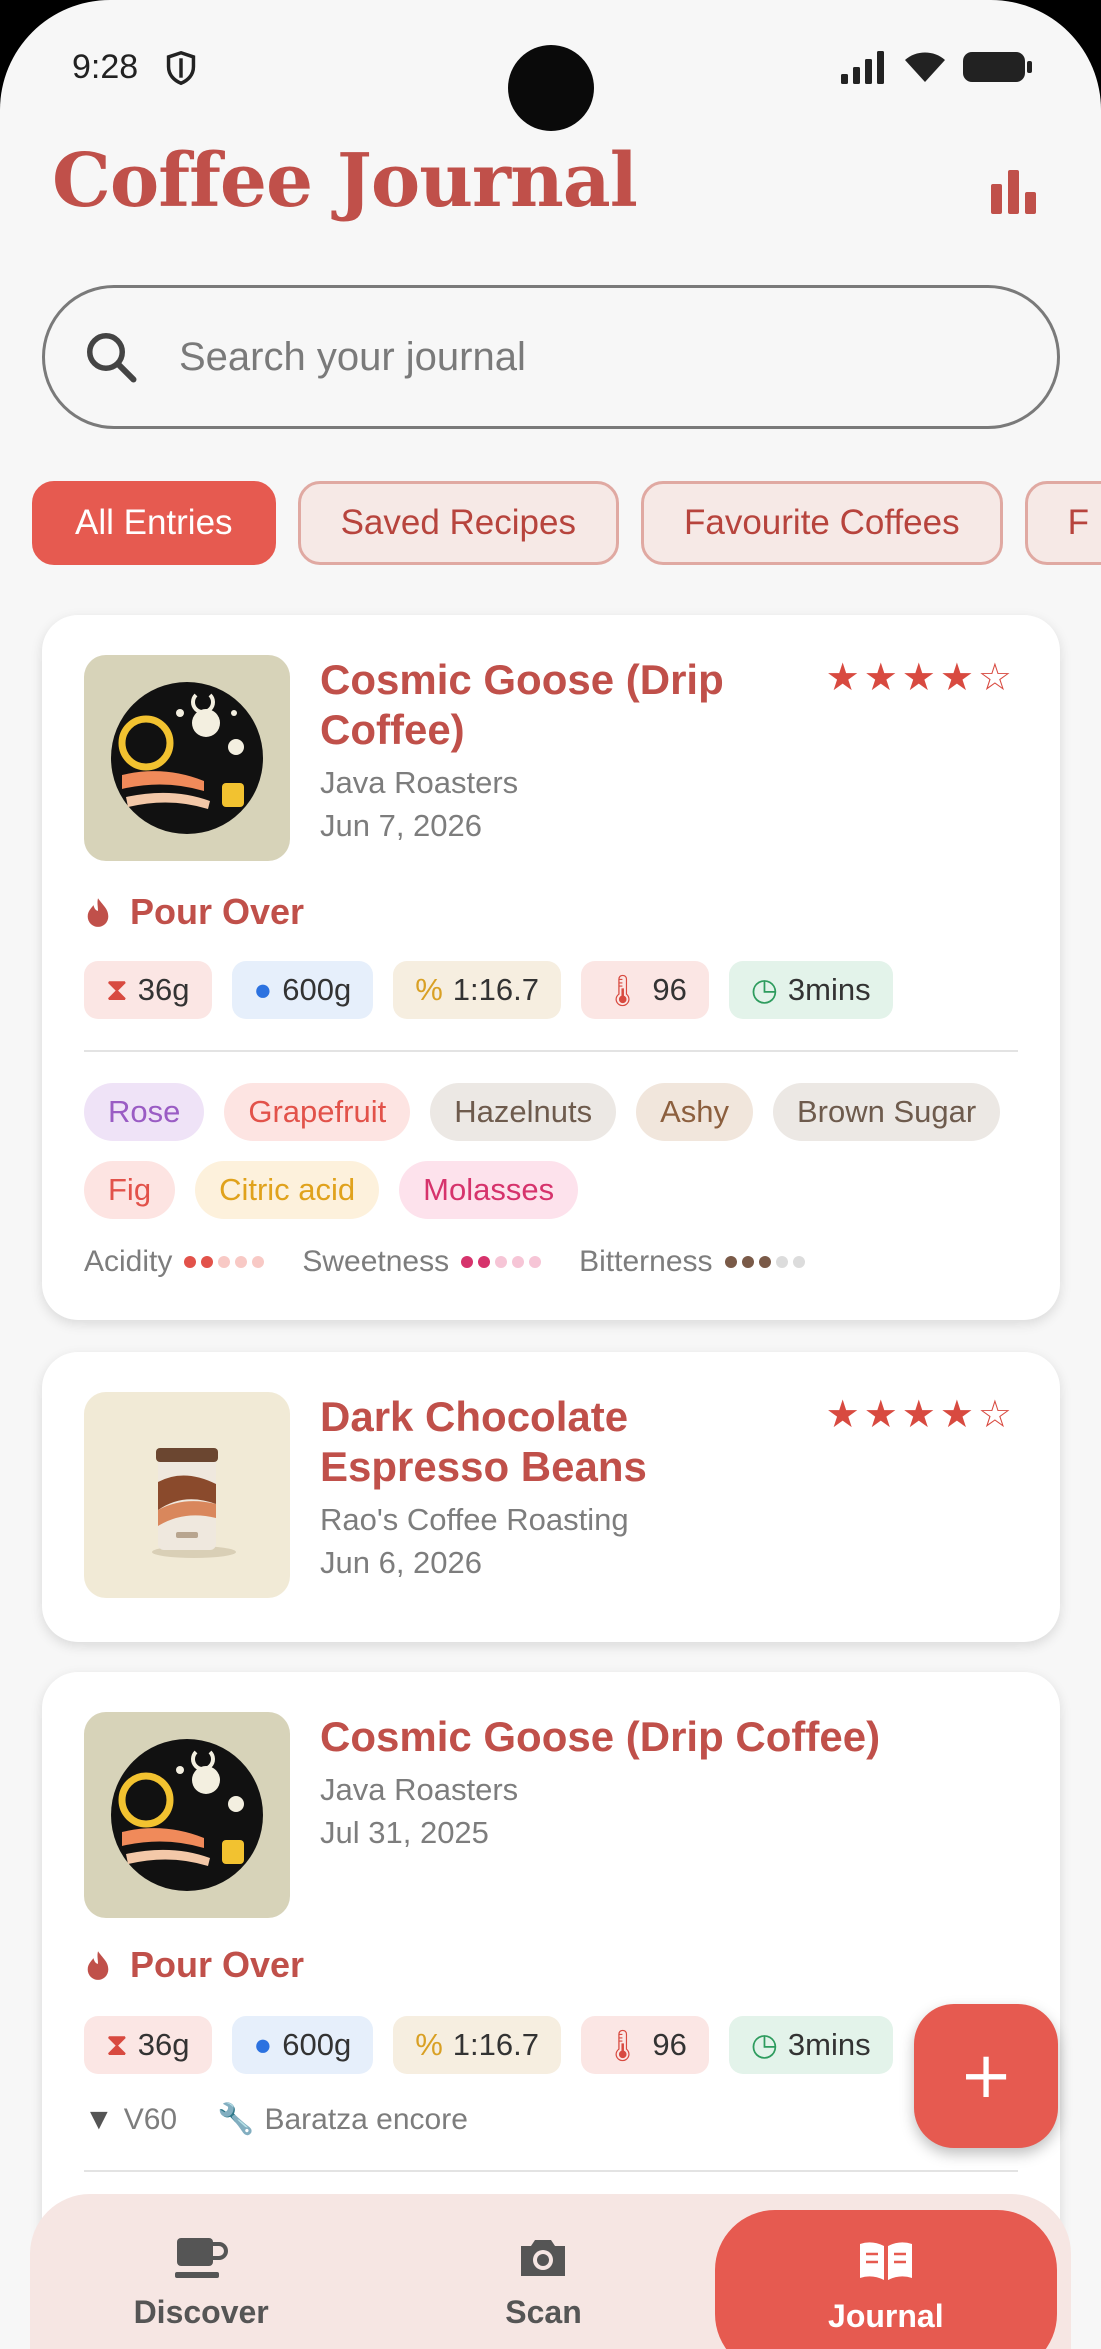  I want to click on nav-discover: Discover, so click(201, 2271).